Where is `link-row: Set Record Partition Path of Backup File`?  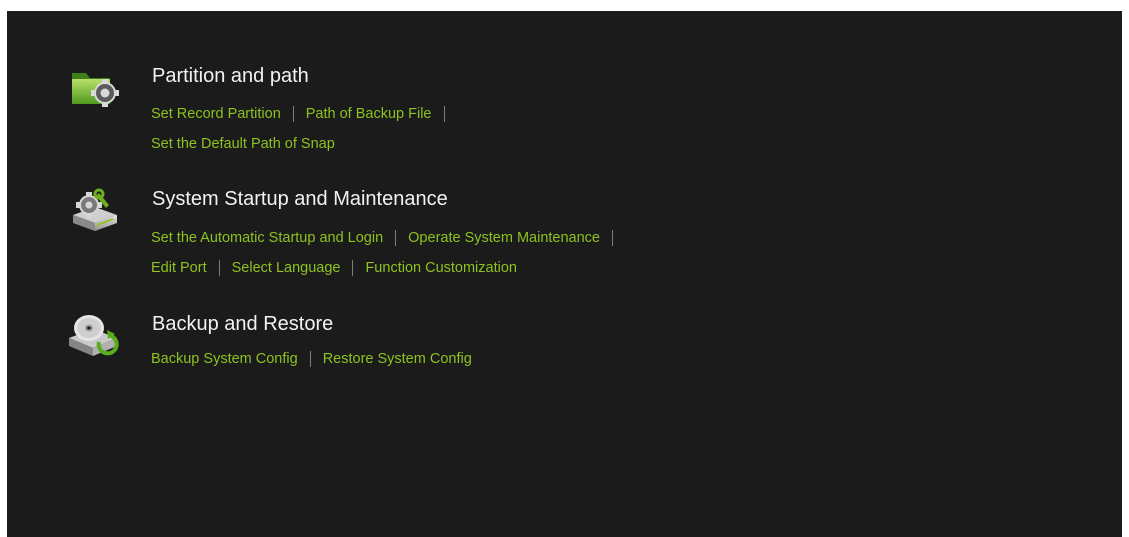 link-row: Set Record Partition Path of Backup File is located at coordinates (304, 114).